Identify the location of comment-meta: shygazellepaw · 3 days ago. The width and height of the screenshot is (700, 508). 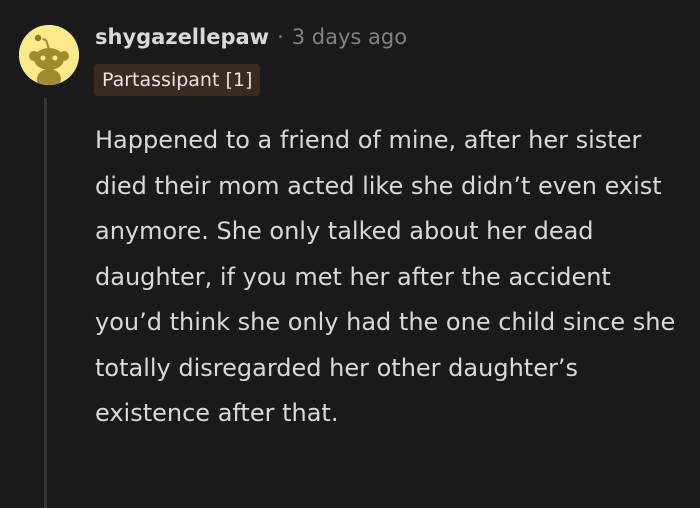
(251, 37).